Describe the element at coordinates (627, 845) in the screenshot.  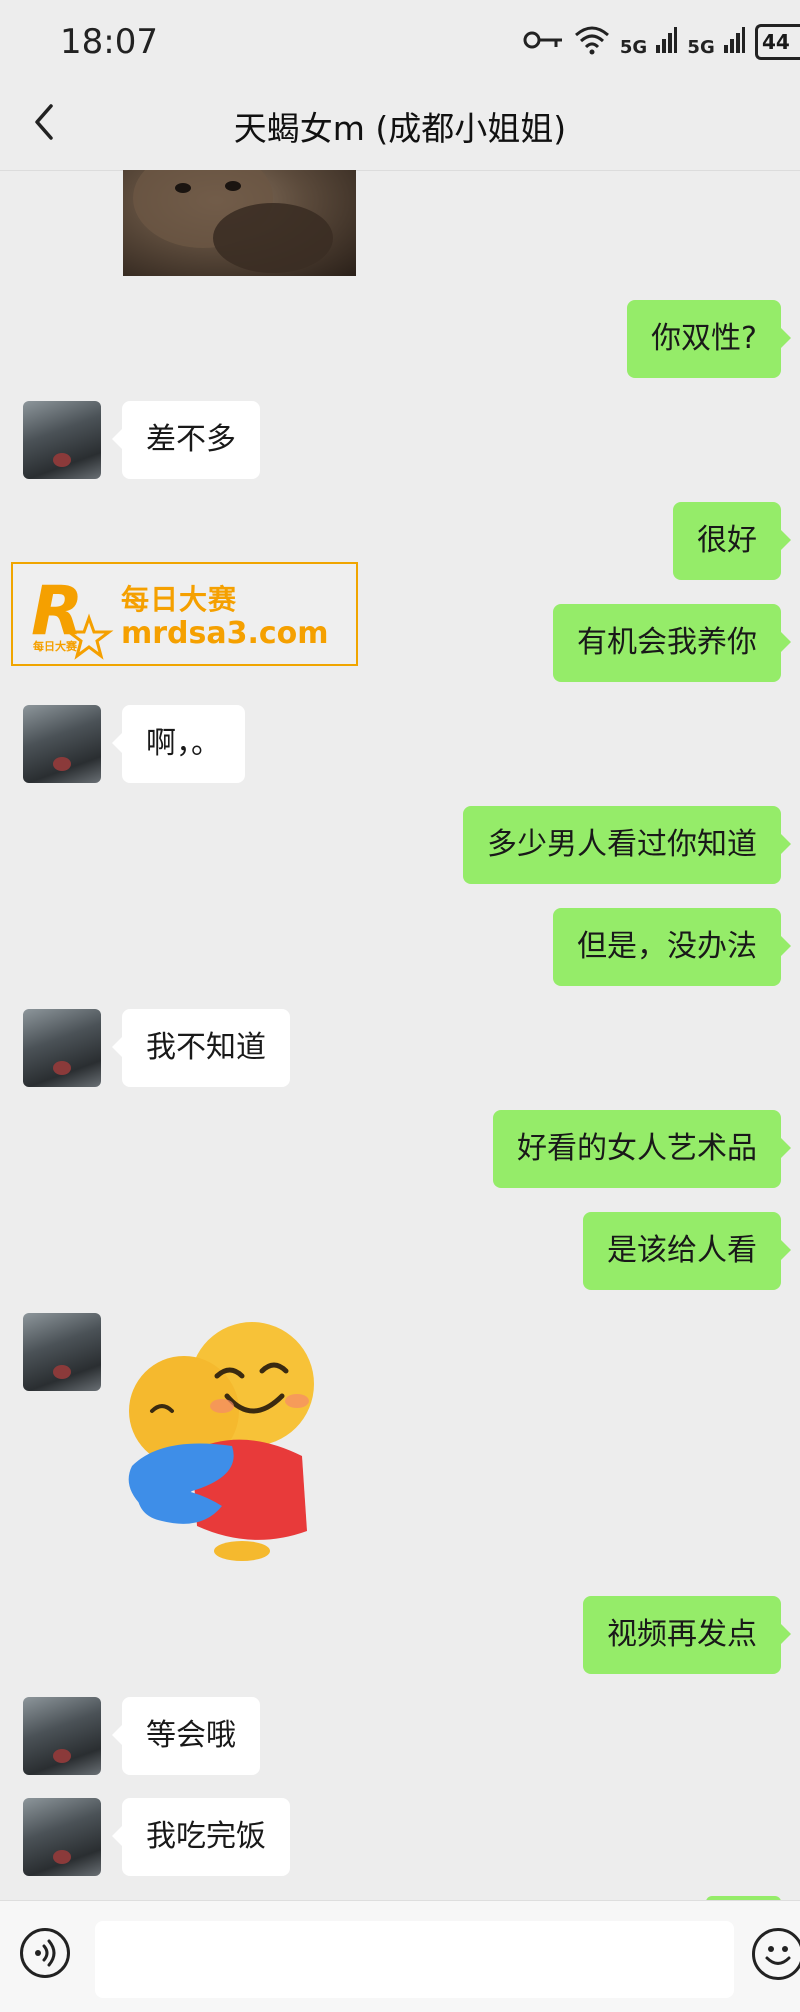
I see `message-bubble-outgoing: 多少男人看过你知道` at that location.